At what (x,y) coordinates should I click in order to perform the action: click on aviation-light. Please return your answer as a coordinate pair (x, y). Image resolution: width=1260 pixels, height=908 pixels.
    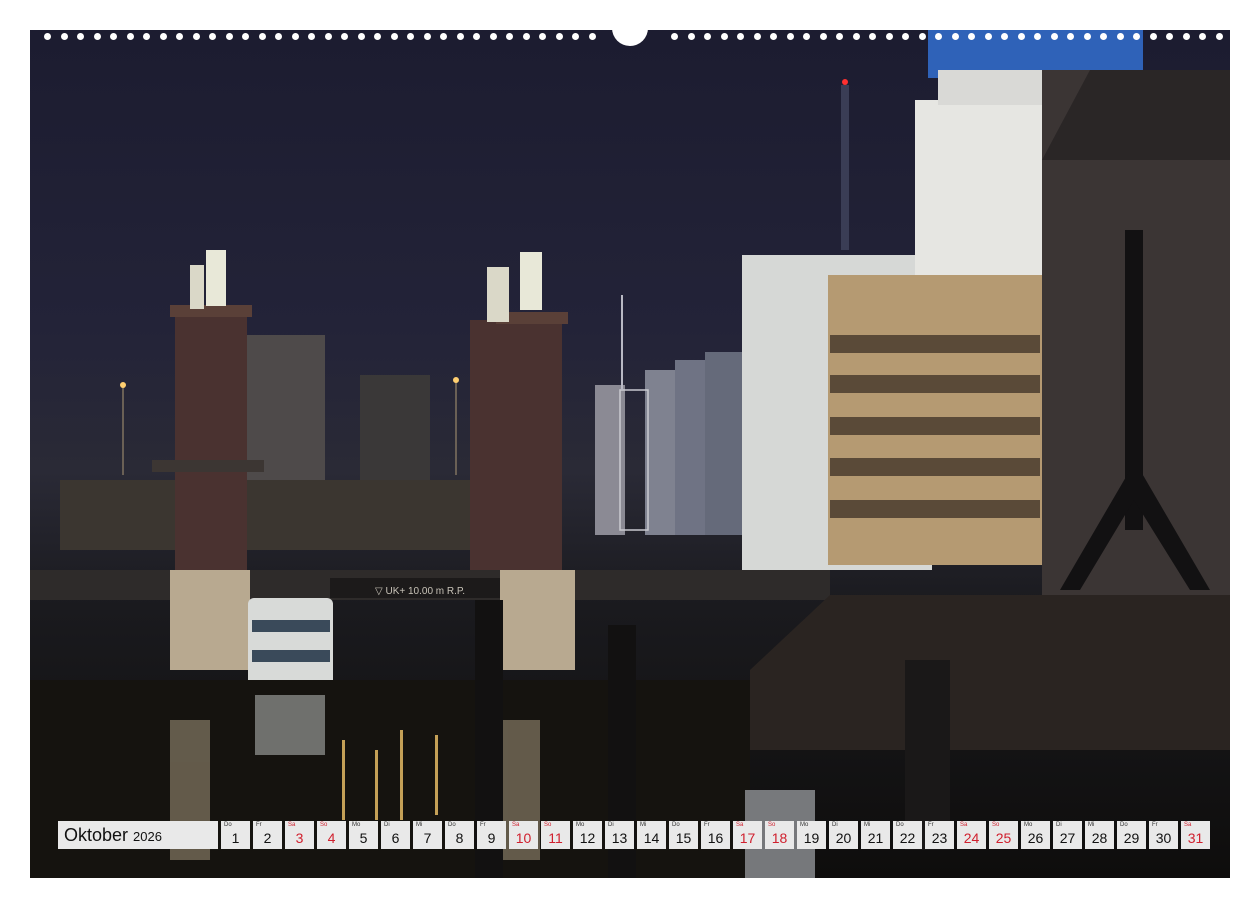
    Looking at the image, I should click on (845, 82).